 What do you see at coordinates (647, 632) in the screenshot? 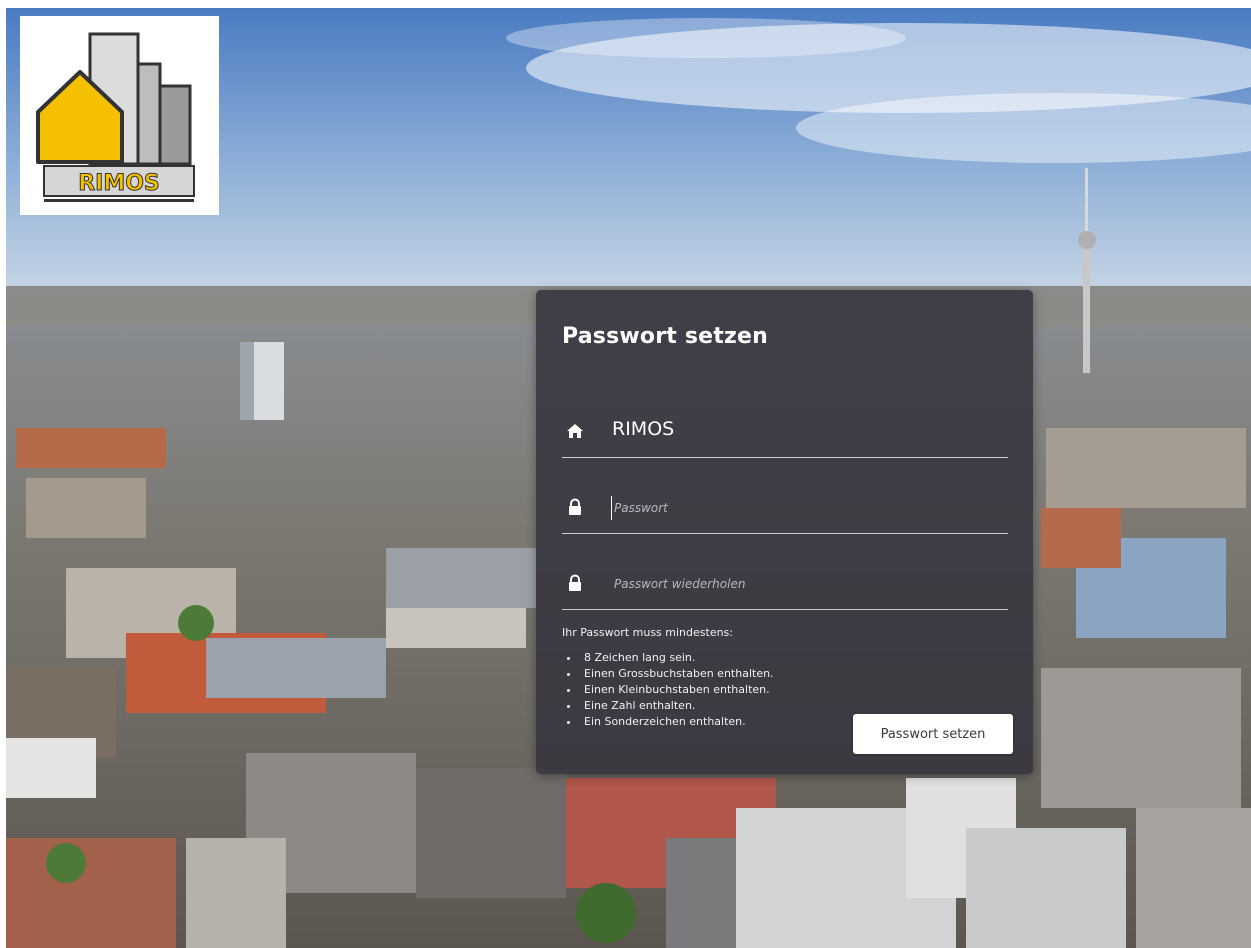
I see `requirements-heading: Ihr Passwort muss mindestens:` at bounding box center [647, 632].